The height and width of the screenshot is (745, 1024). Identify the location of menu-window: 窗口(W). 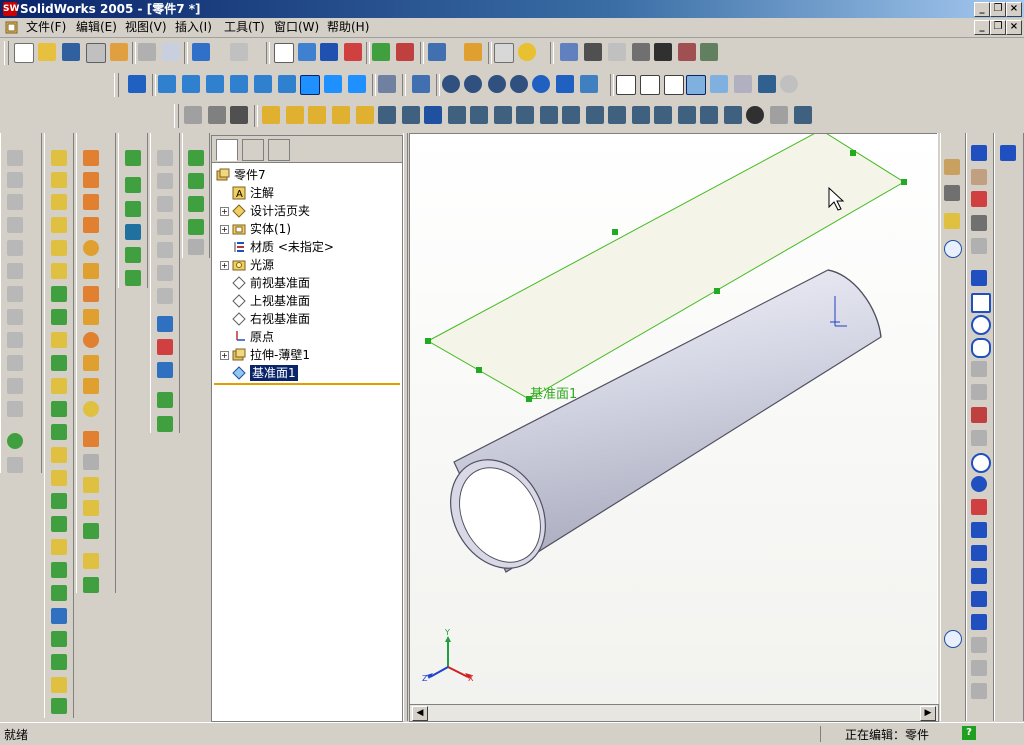
(296, 27).